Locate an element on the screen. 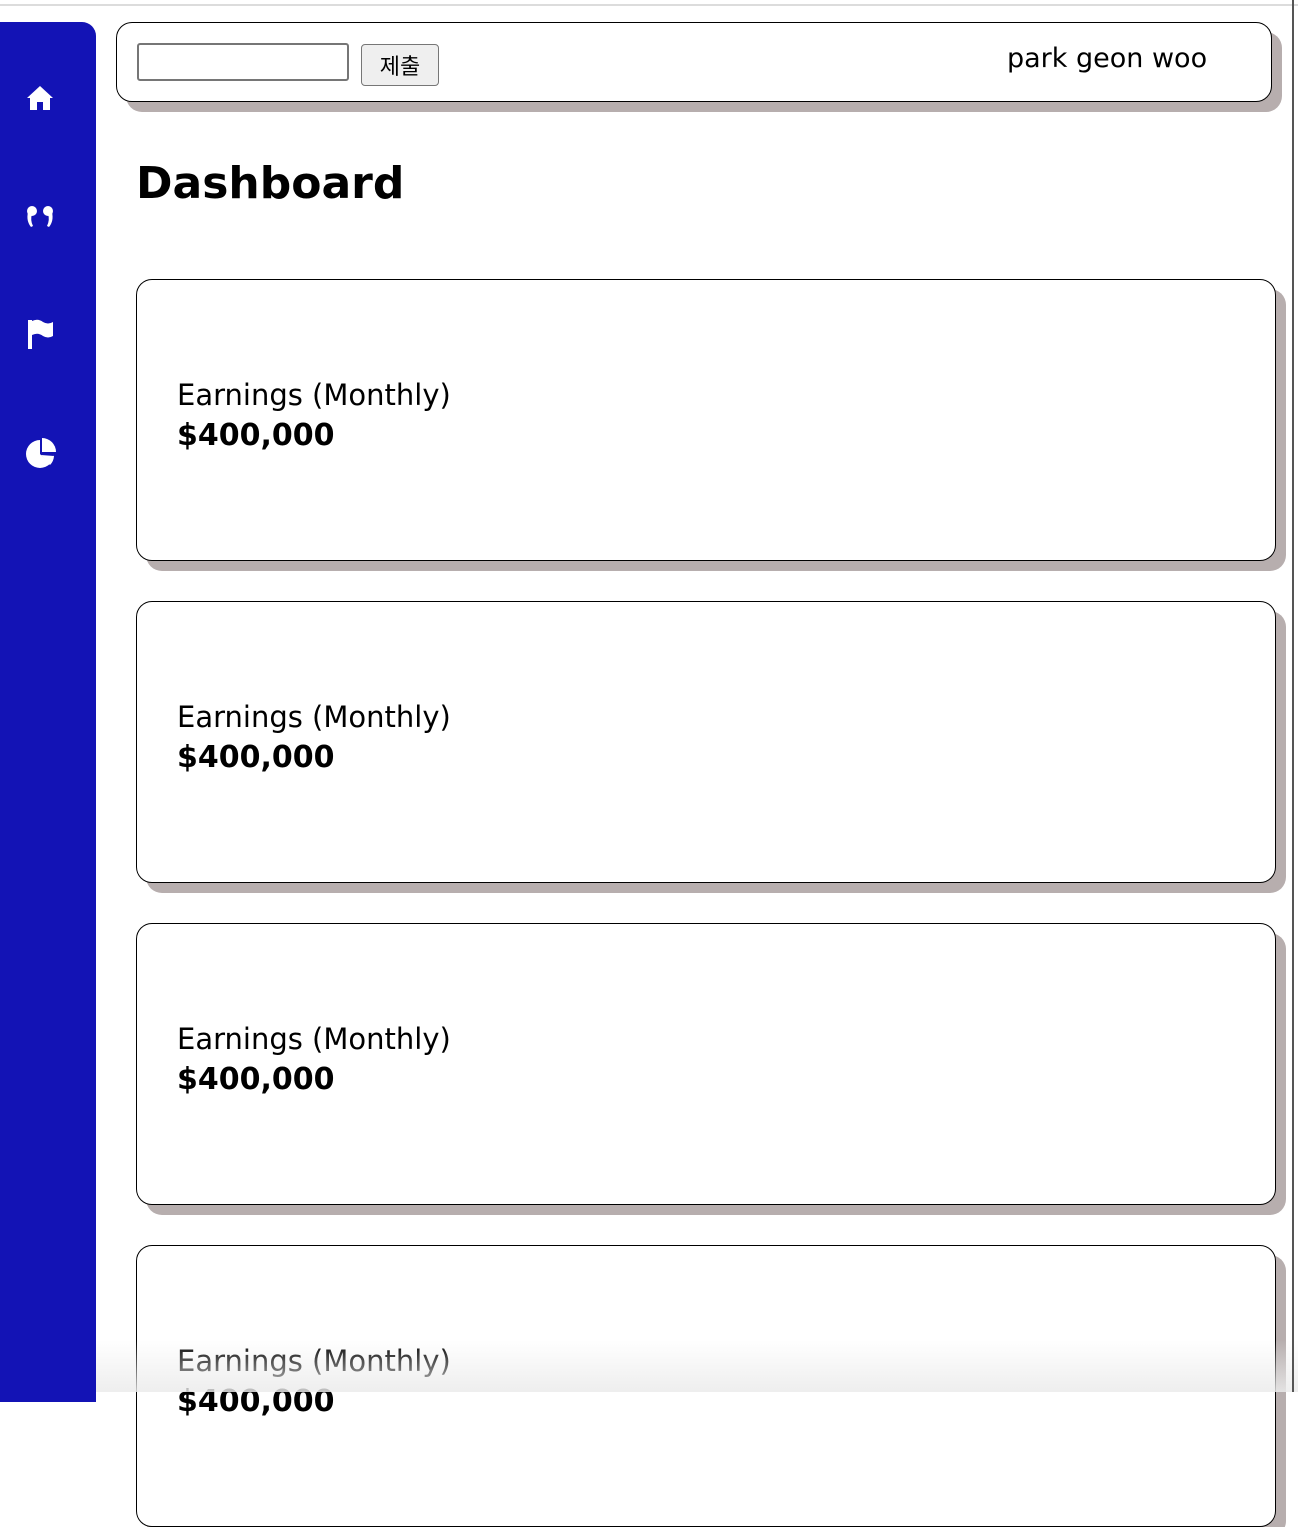 The image size is (1298, 1527). window-right-border is located at coordinates (1293, 696).